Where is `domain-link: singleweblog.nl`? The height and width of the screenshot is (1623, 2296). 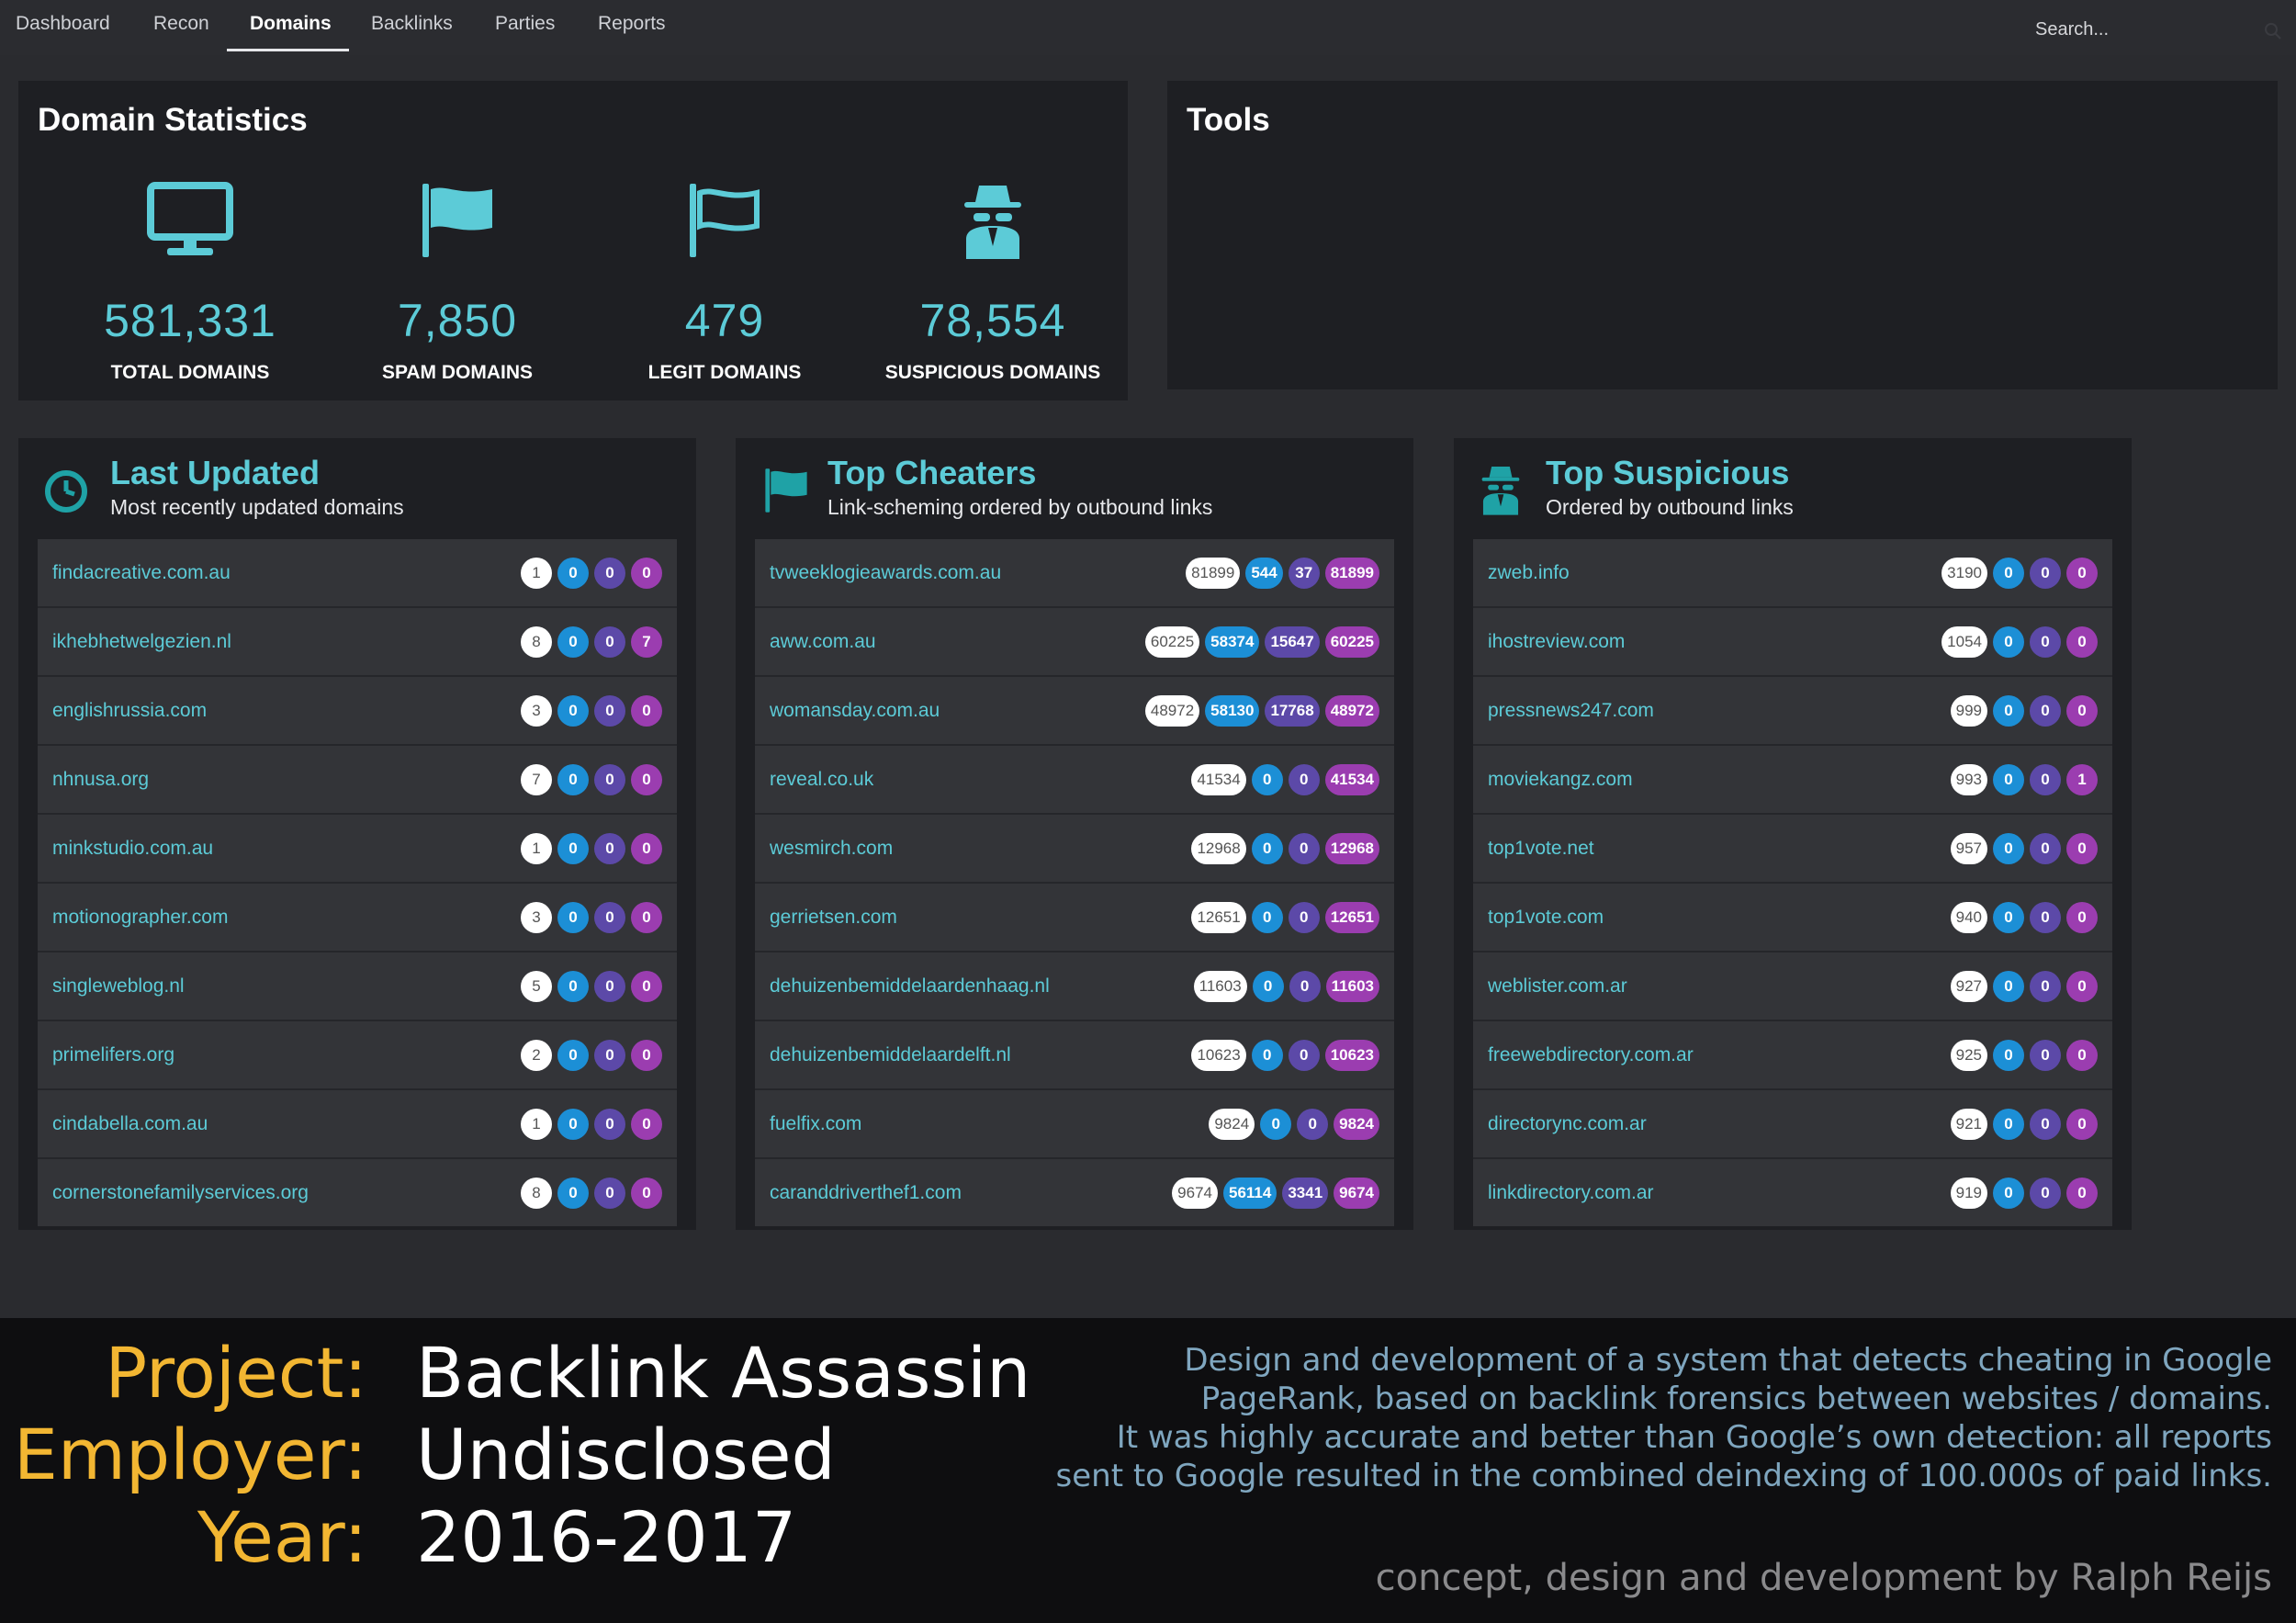
domain-link: singleweblog.nl is located at coordinates (118, 986).